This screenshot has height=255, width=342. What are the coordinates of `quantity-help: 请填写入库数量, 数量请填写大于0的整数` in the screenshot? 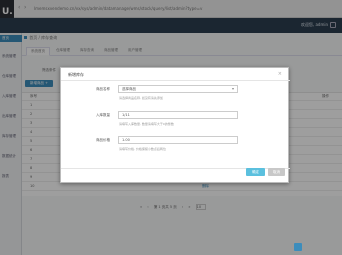 It's located at (146, 124).